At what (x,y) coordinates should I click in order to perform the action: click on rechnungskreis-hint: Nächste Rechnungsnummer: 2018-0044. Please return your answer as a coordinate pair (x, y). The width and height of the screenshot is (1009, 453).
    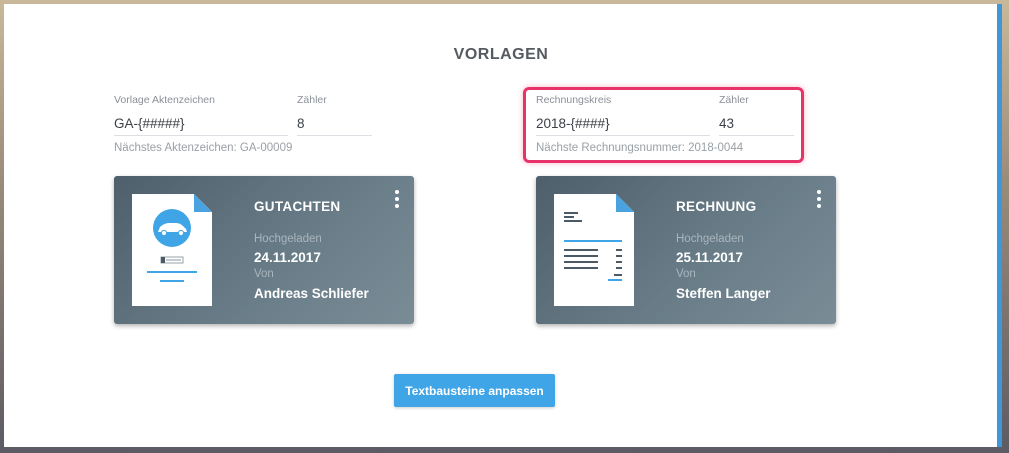
    Looking at the image, I should click on (640, 148).